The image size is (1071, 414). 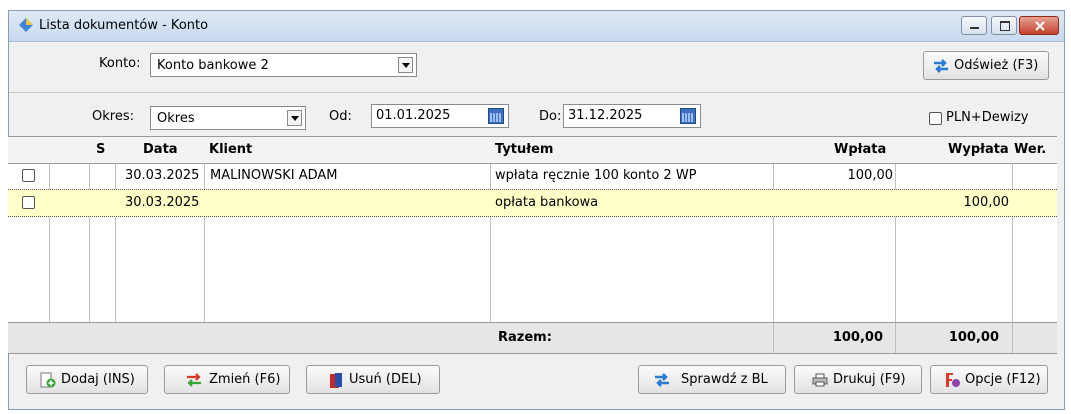 I want to click on od-value: 01.01.2025, so click(x=413, y=115).